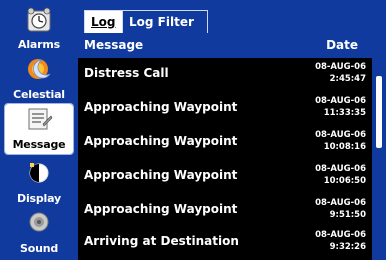 The image size is (386, 260). I want to click on table-row: Approaching Waypoint 08-AUG-06 10:06:50, so click(225, 176).